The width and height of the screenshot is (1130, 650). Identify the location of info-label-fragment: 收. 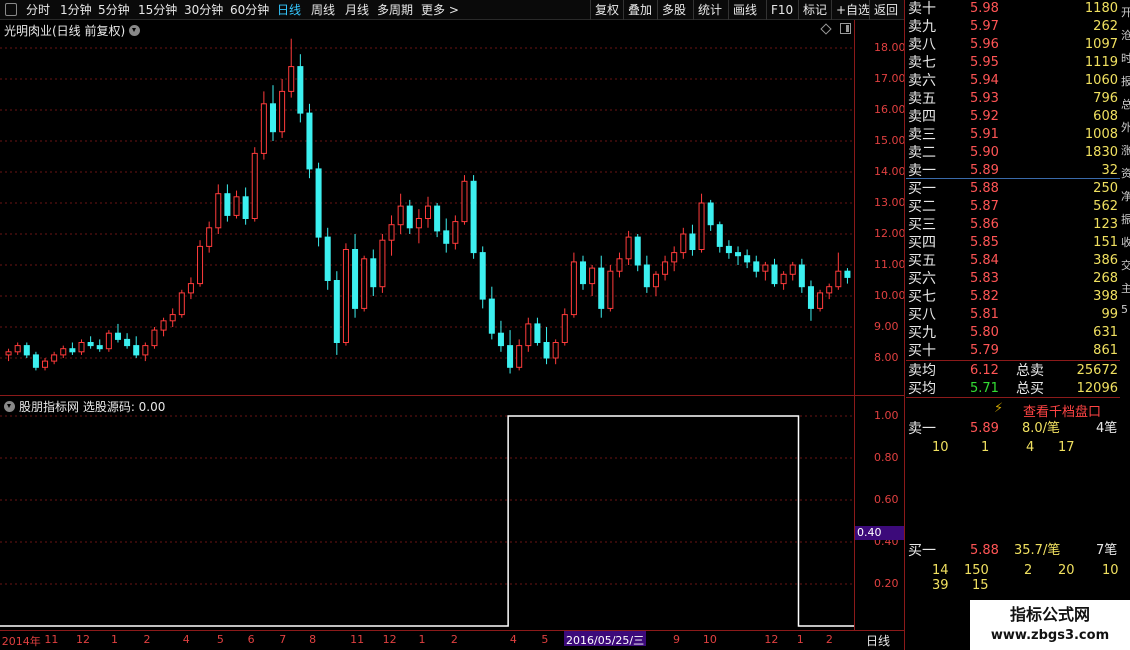
(1125, 242).